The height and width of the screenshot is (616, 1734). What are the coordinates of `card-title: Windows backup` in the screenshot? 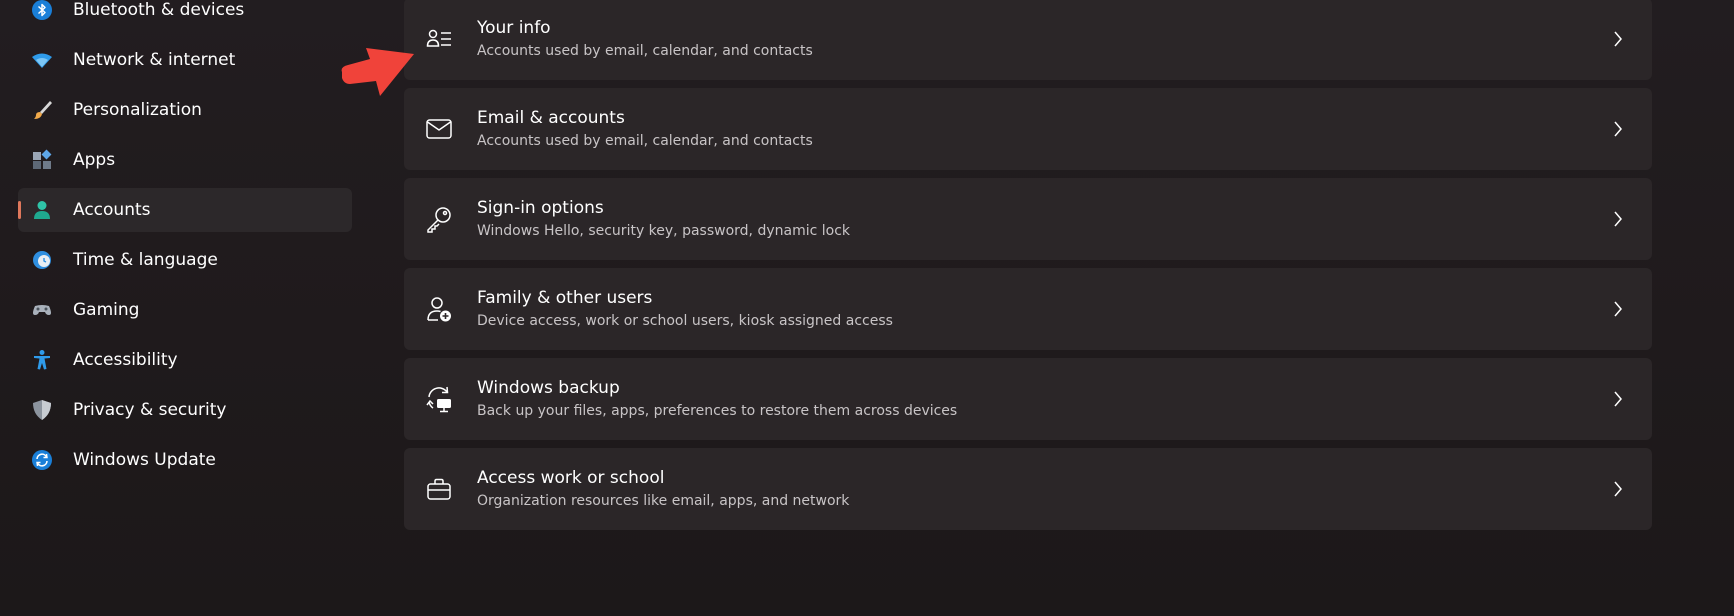 It's located at (548, 388).